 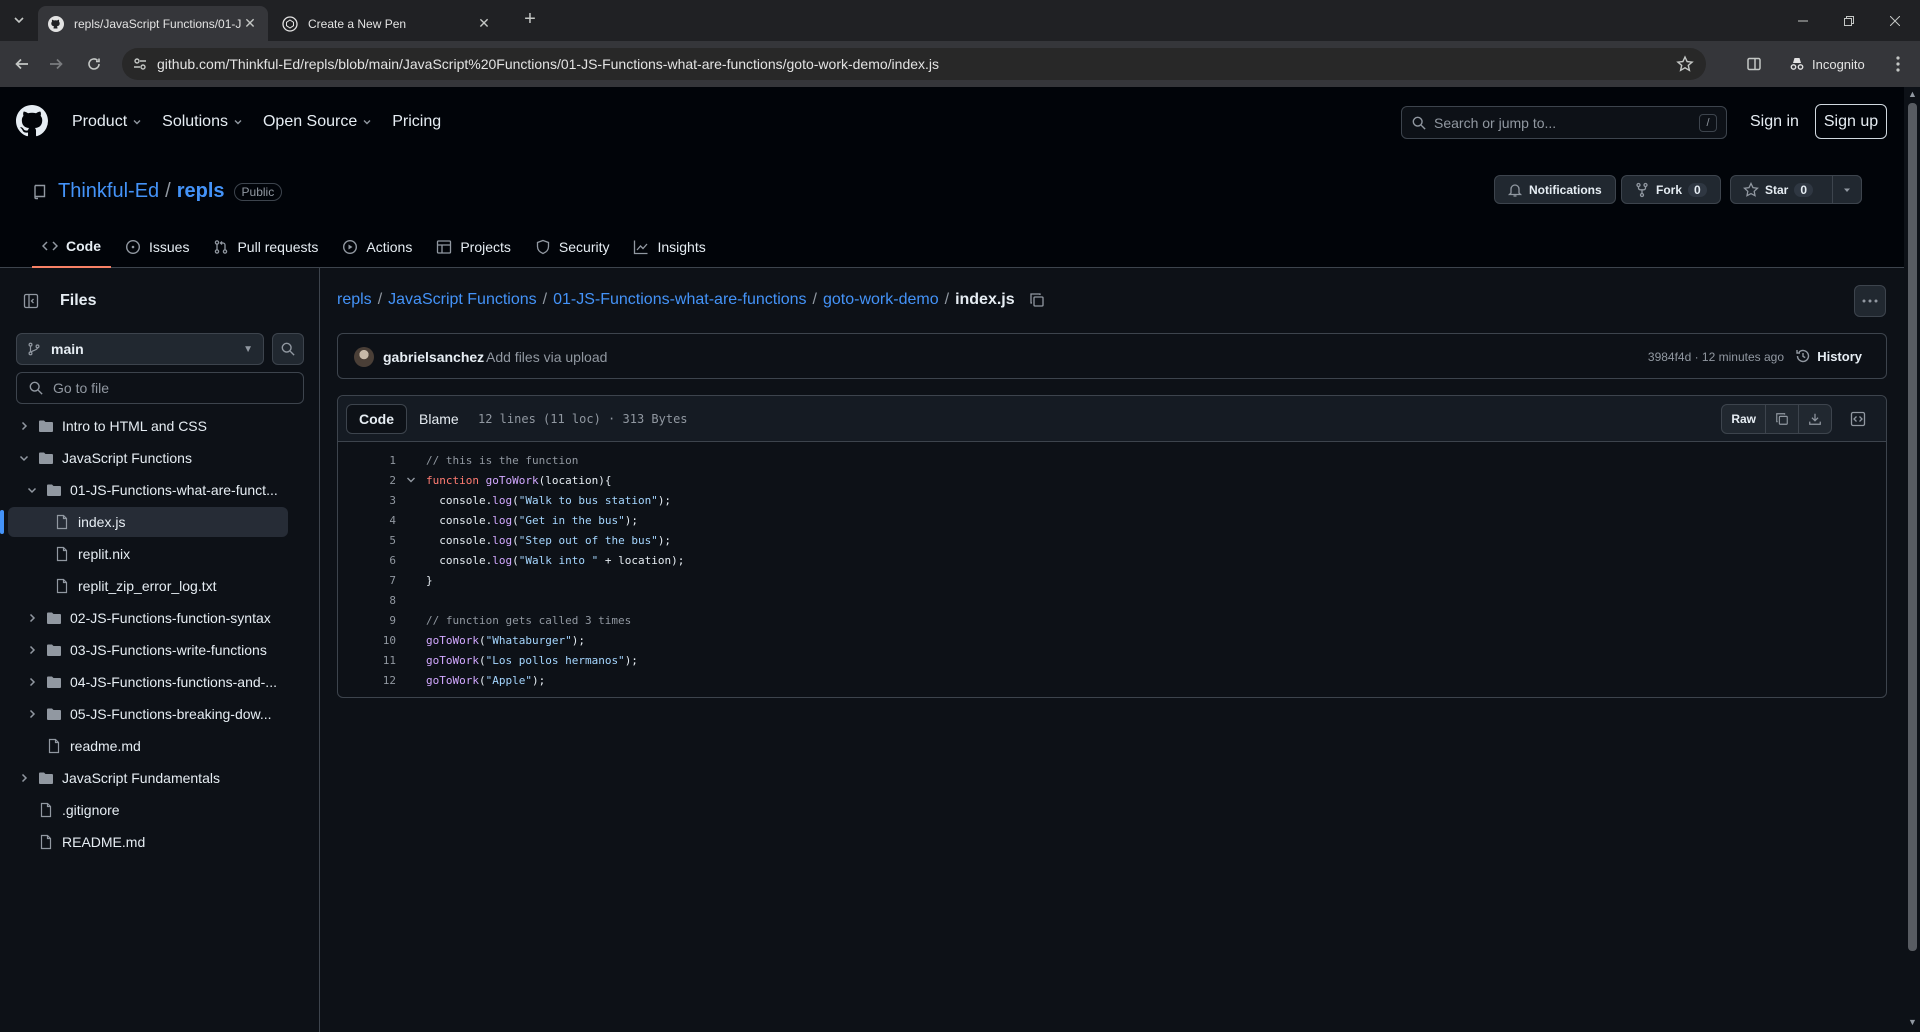 I want to click on back-button, so click(x=22, y=64).